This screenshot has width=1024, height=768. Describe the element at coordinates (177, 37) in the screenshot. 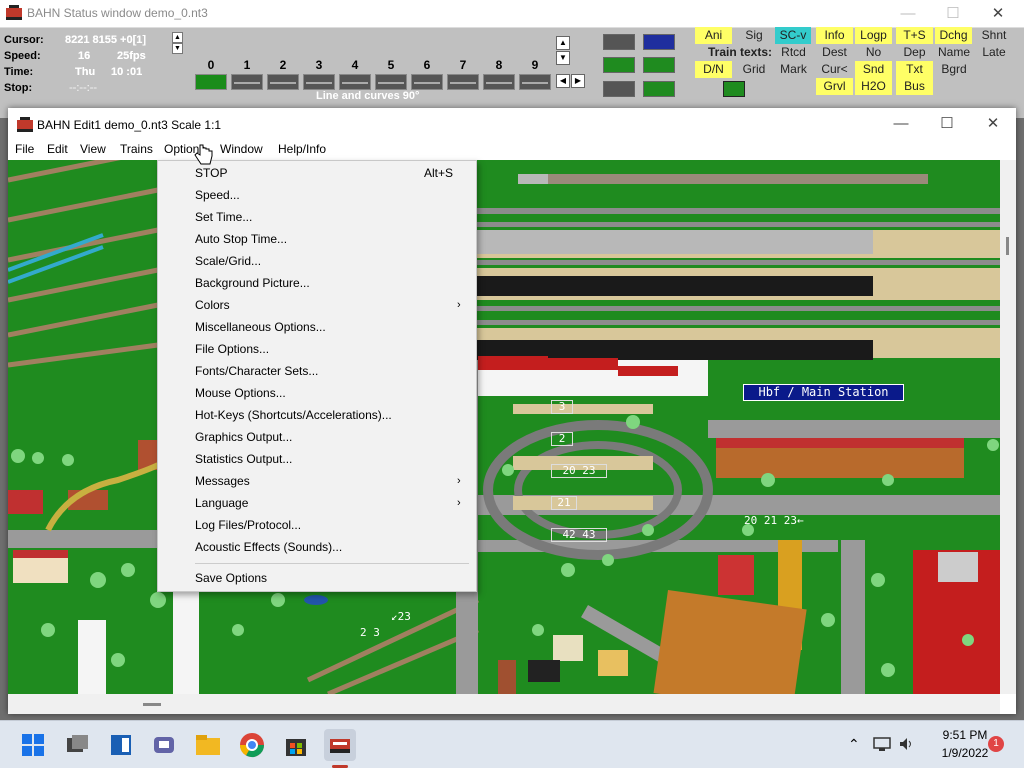

I see `spin-up-icon: ▲` at that location.